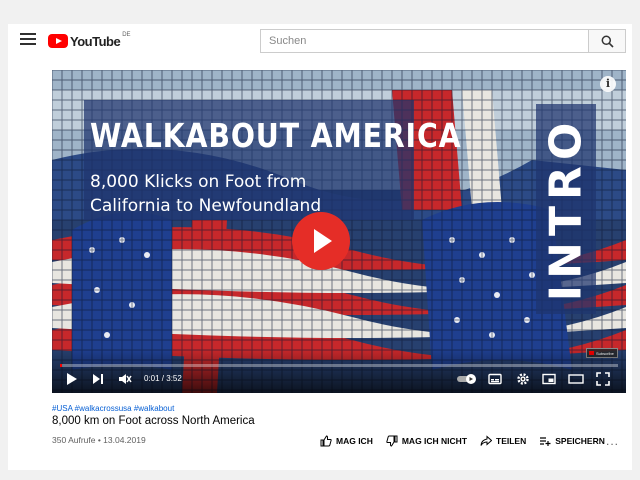 The width and height of the screenshot is (640, 480). Describe the element at coordinates (61, 365) in the screenshot. I see `progress-bar-fill` at that location.